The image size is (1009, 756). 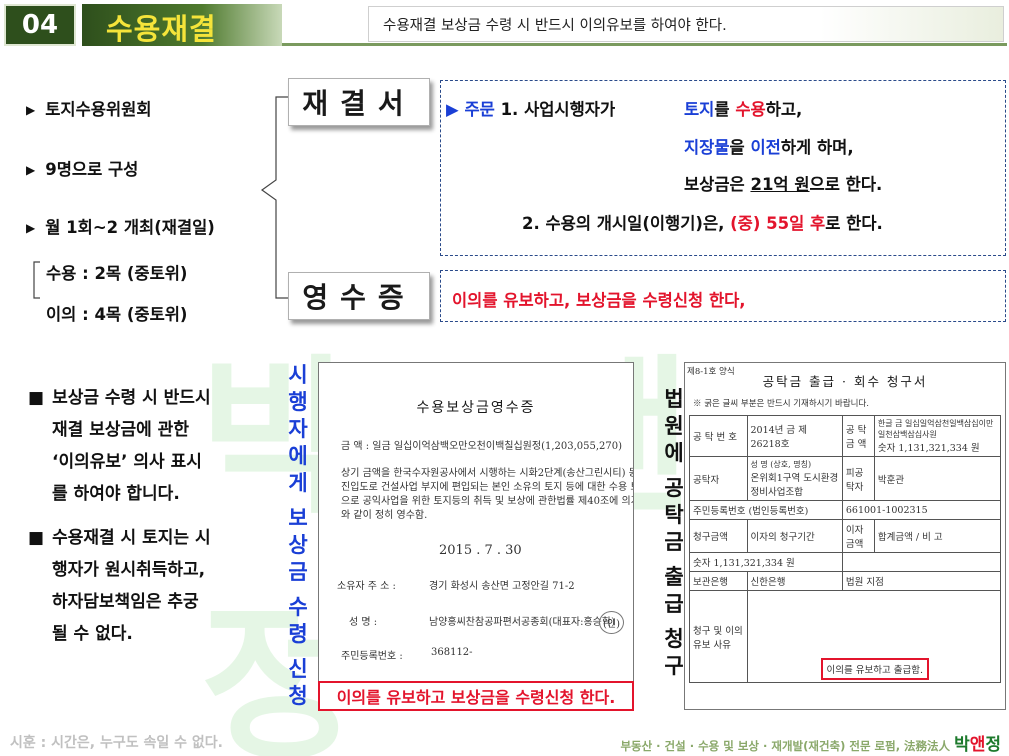 What do you see at coordinates (452, 109) in the screenshot?
I see `arrow-icon: ▶` at bounding box center [452, 109].